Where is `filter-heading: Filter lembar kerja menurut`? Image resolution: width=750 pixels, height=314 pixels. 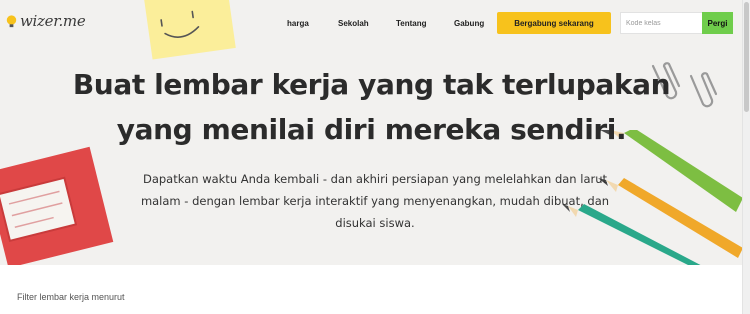 filter-heading: Filter lembar kerja menurut is located at coordinates (71, 297).